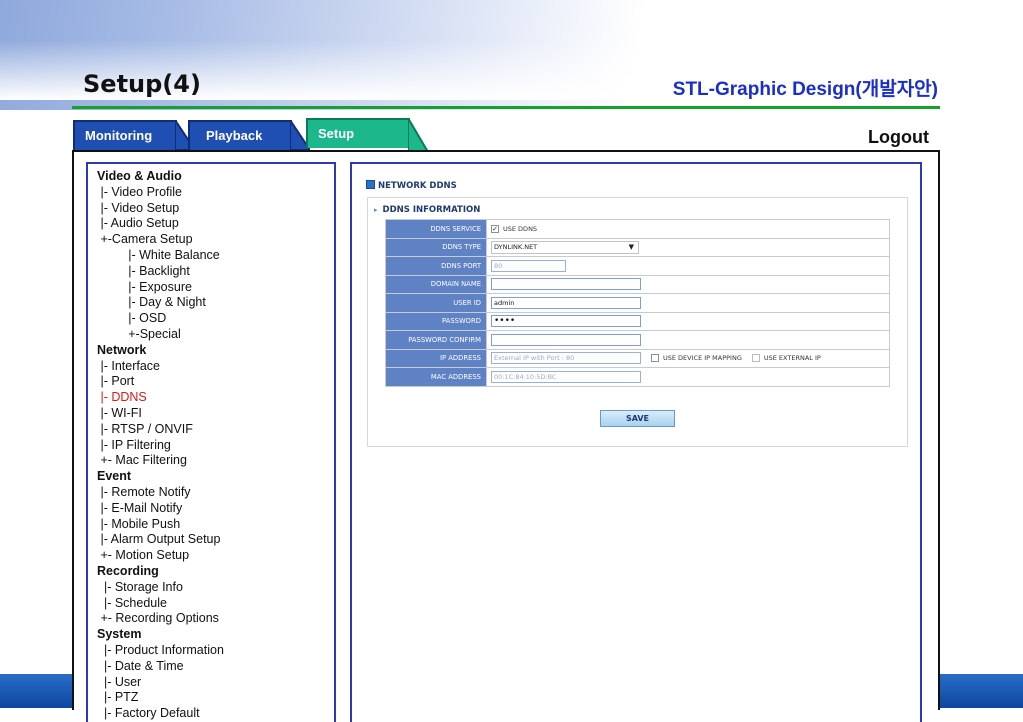 Image resolution: width=1023 pixels, height=722 pixels. Describe the element at coordinates (516, 246) in the screenshot. I see `ddns-type-value: DYNLINK.NET` at that location.